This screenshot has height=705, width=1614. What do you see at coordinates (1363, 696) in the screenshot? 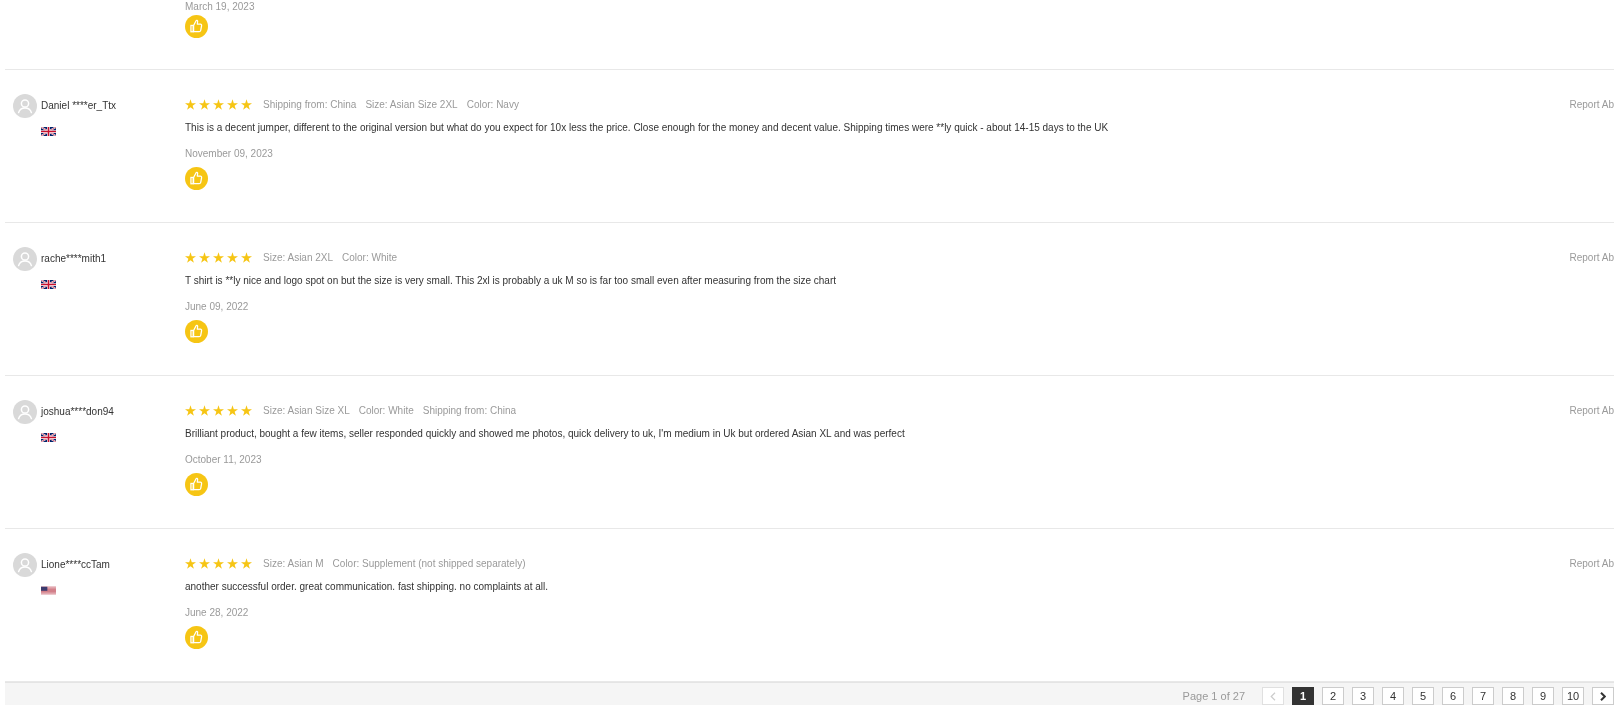
I see `page-button: 3` at bounding box center [1363, 696].